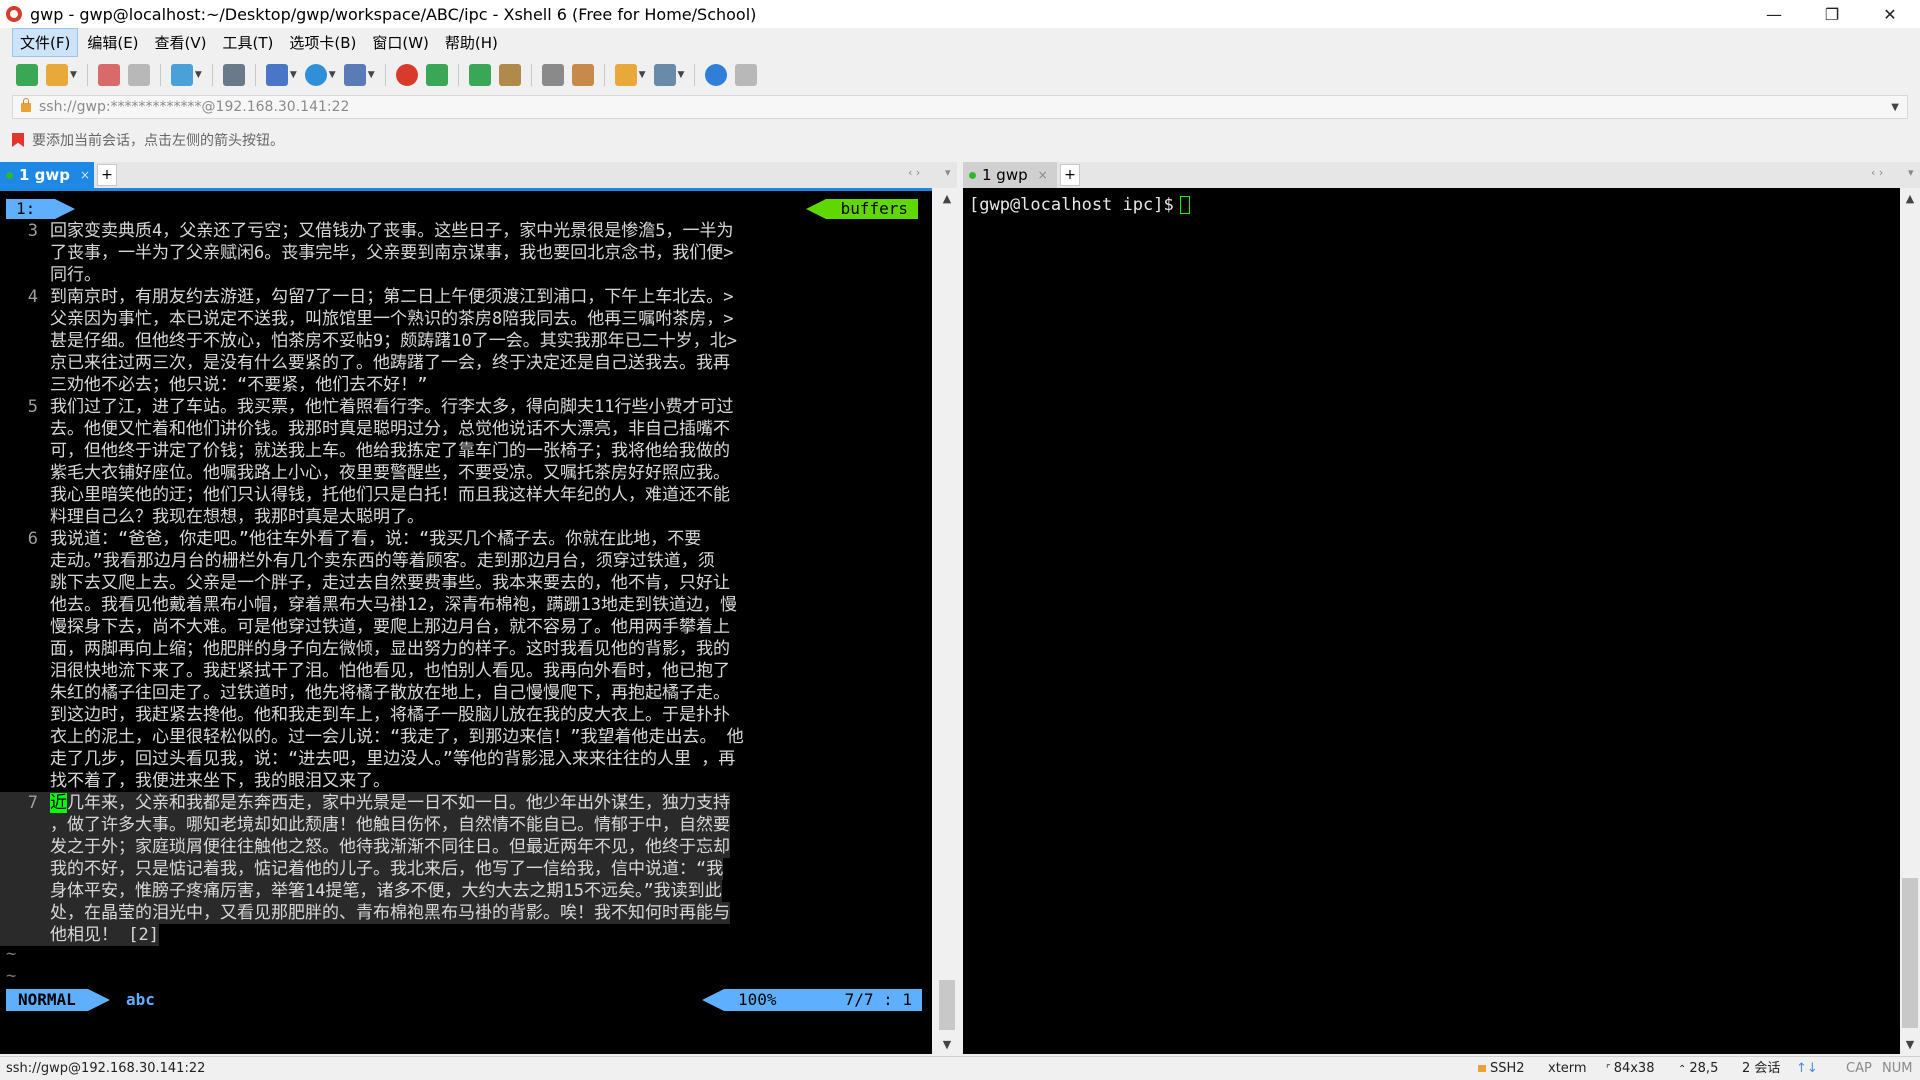  I want to click on vim-line-text: 同行。, so click(75, 275).